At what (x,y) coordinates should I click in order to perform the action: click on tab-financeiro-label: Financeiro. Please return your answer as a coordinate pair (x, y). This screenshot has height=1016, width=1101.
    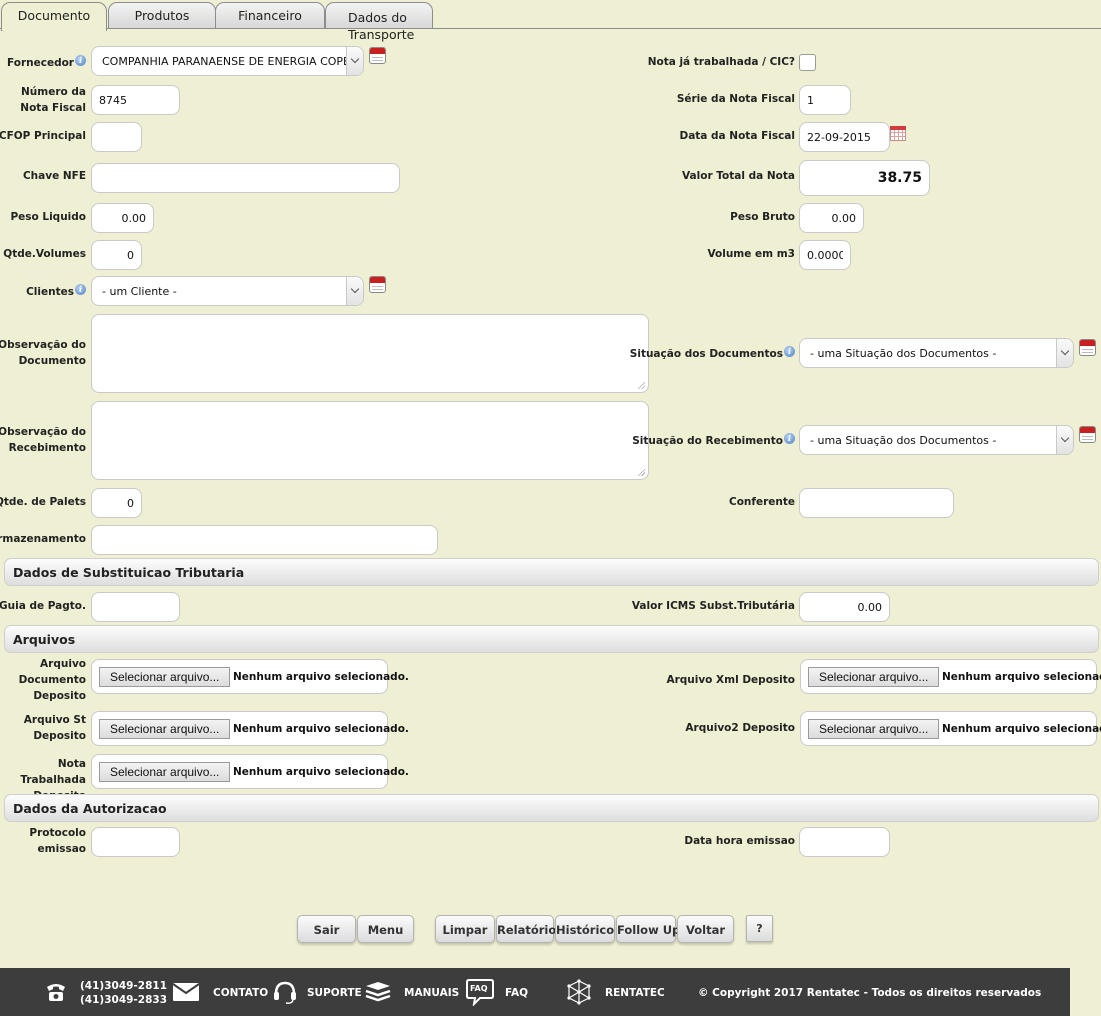
    Looking at the image, I should click on (270, 15).